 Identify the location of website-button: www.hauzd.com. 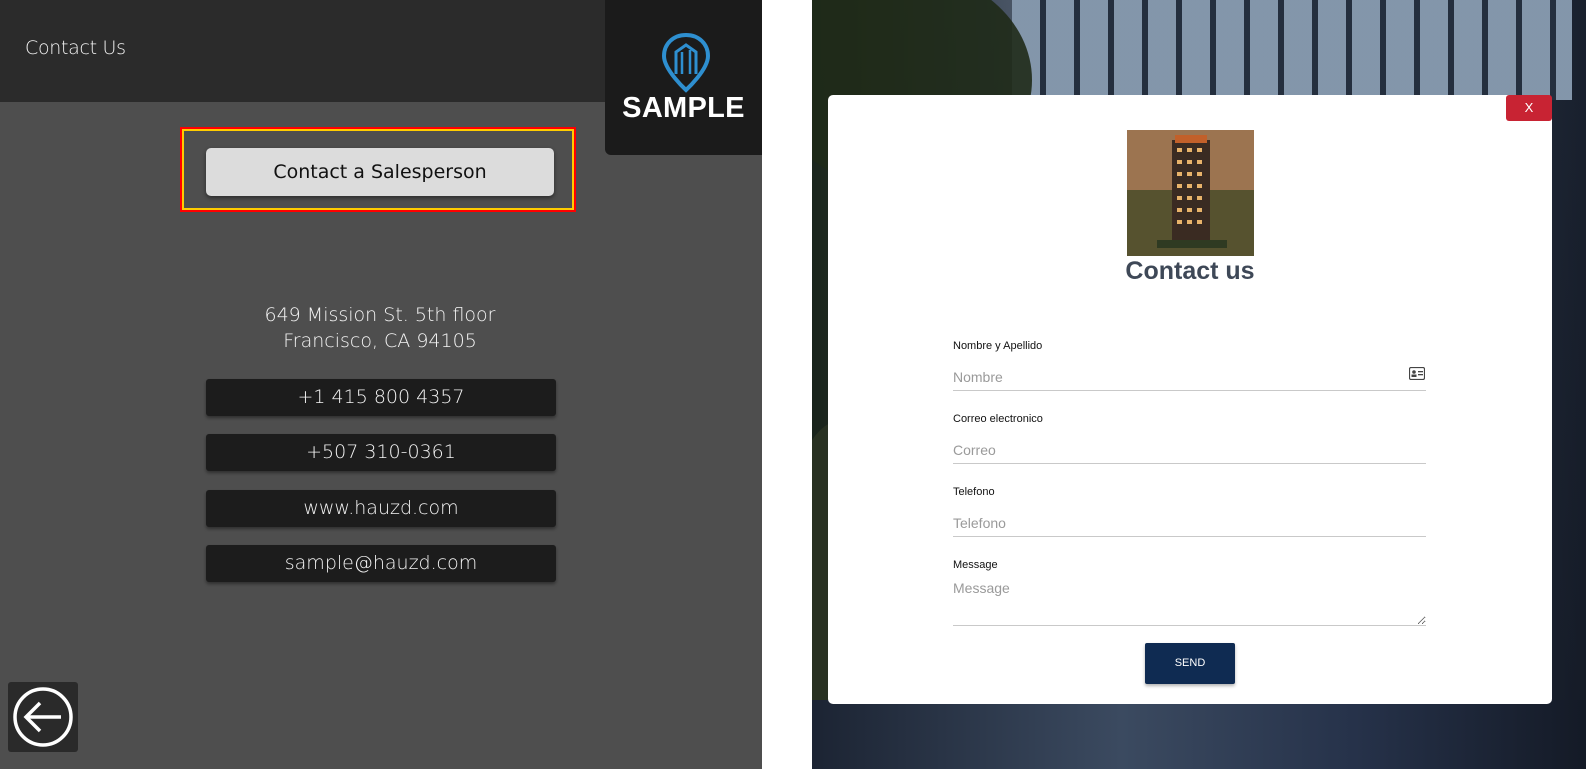
(381, 508).